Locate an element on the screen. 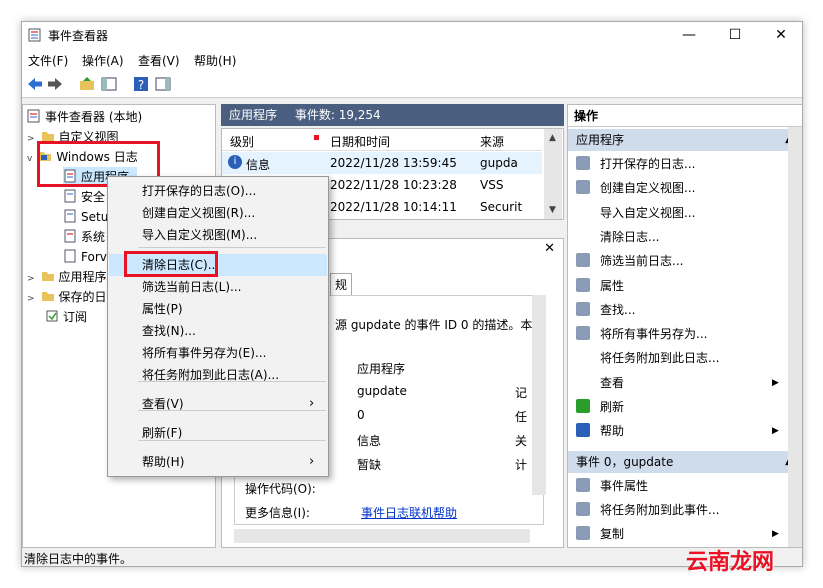 The height and width of the screenshot is (588, 823). action-copy: 复制 ▶ is located at coordinates (677, 534).